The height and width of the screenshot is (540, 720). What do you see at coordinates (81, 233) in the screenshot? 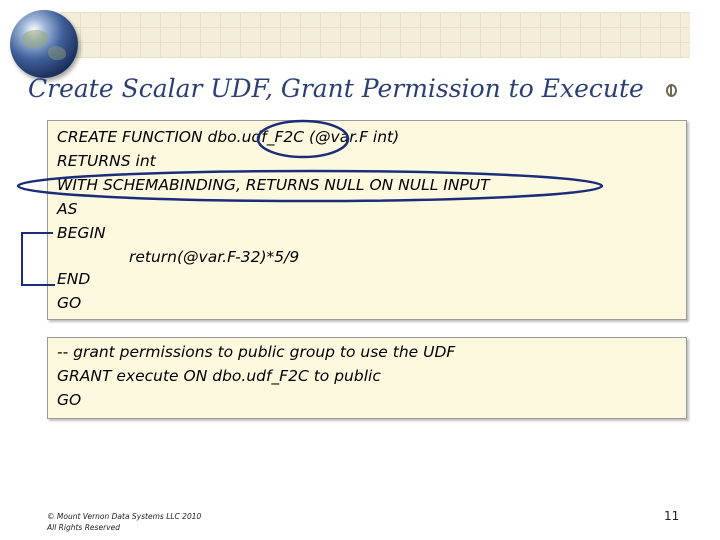
I see `code-line: BEGIN` at bounding box center [81, 233].